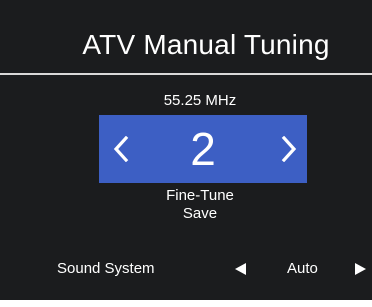 The height and width of the screenshot is (307, 372). I want to click on channel-number: 2, so click(203, 149).